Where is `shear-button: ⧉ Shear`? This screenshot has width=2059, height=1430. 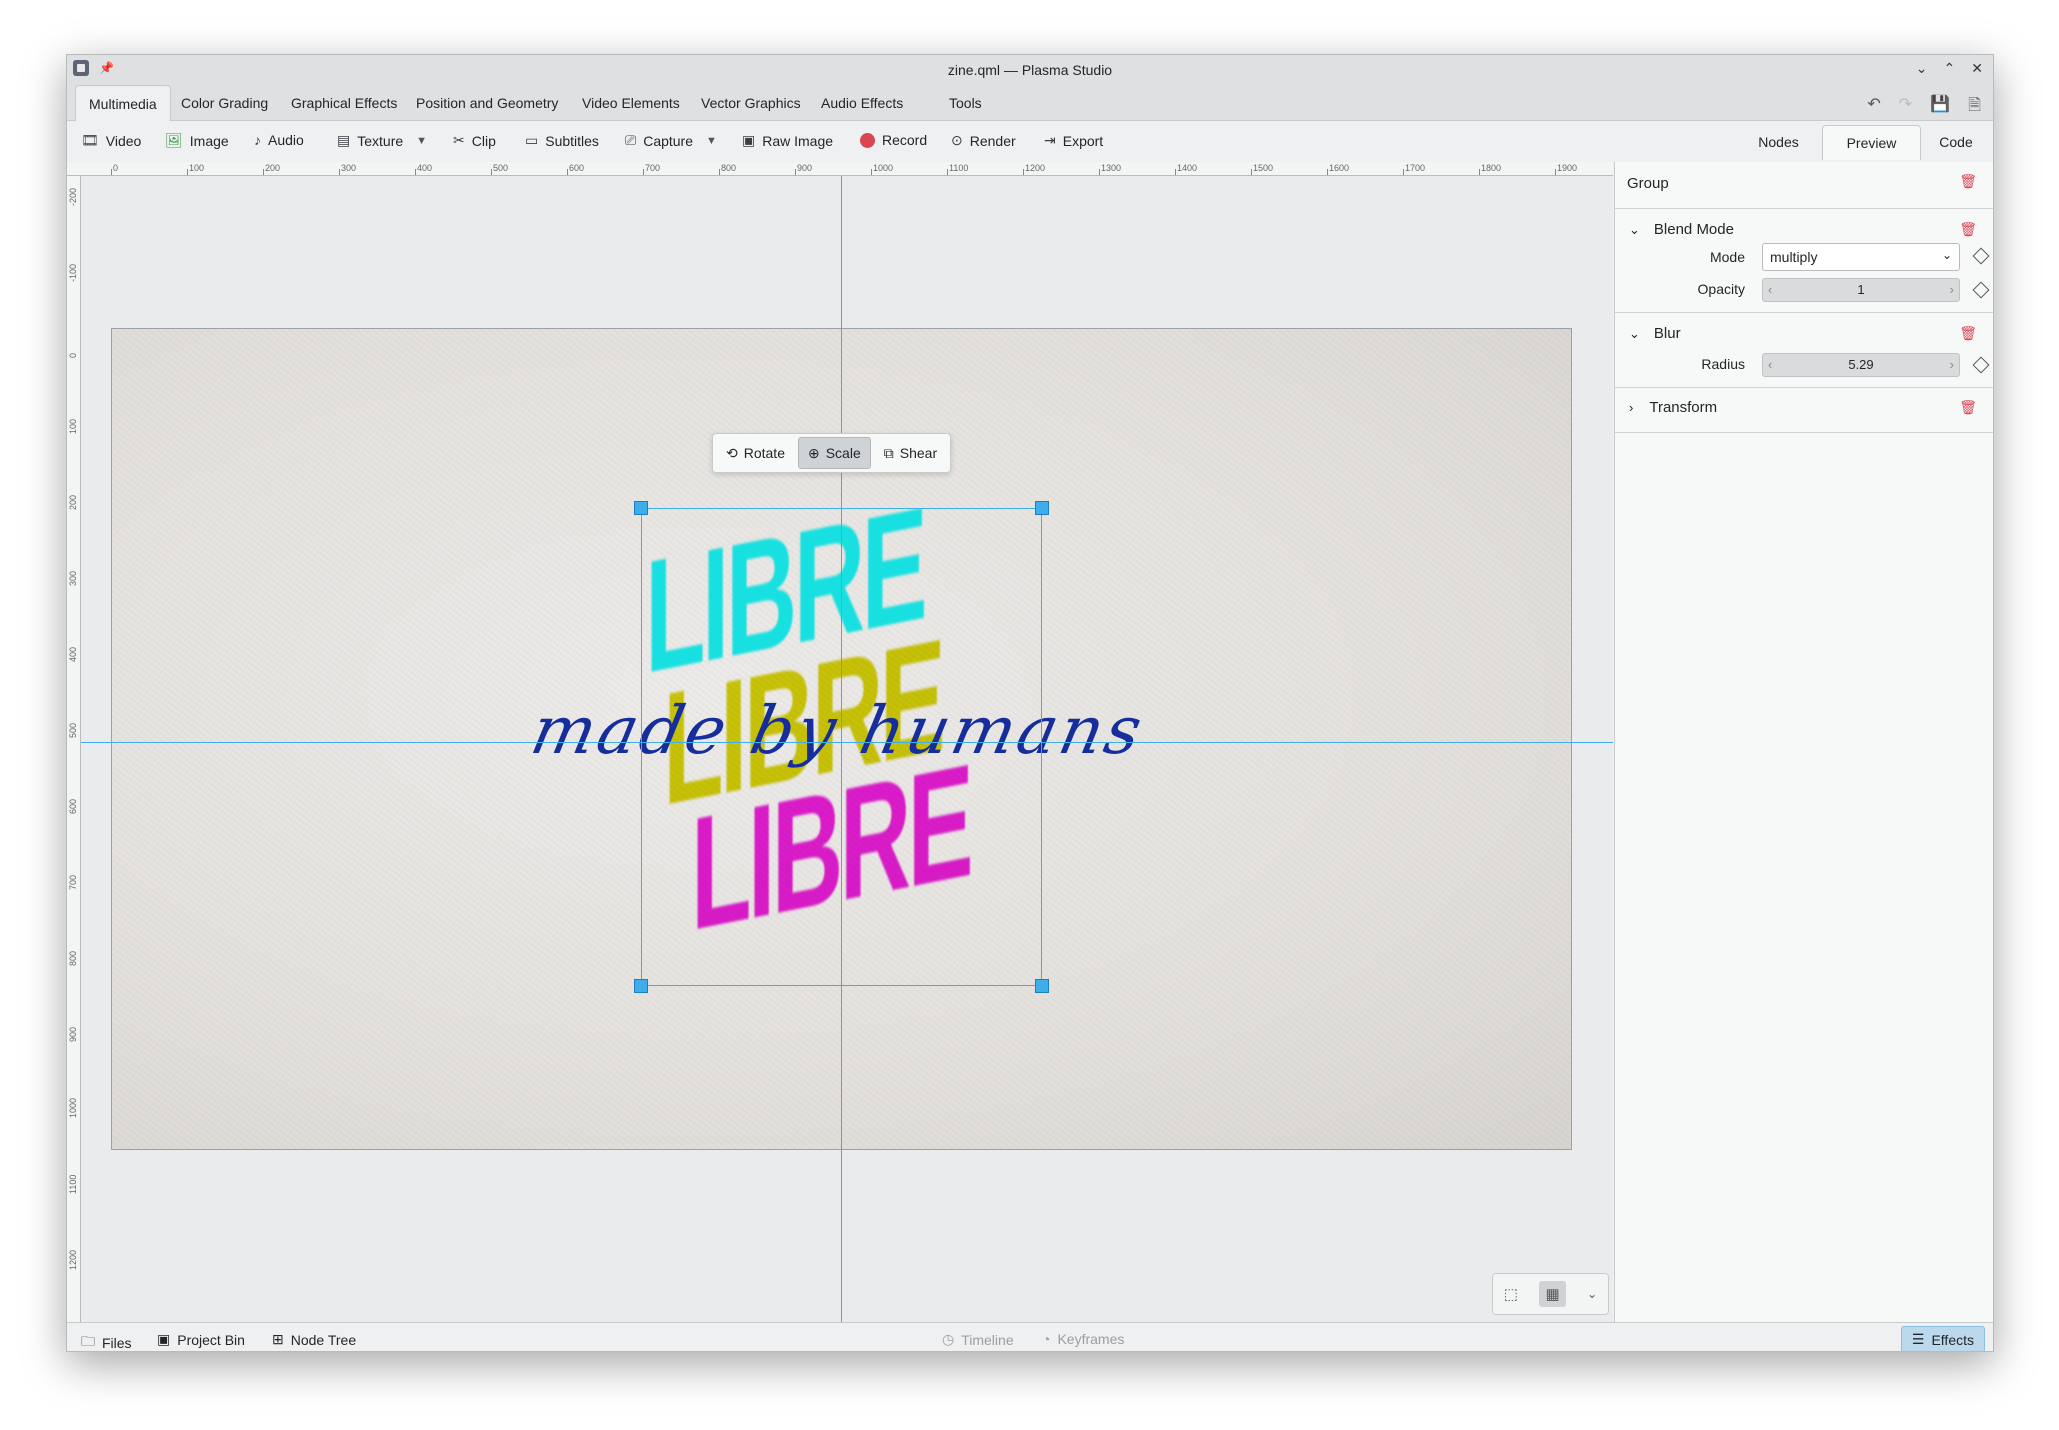
shear-button: ⧉ Shear is located at coordinates (910, 453).